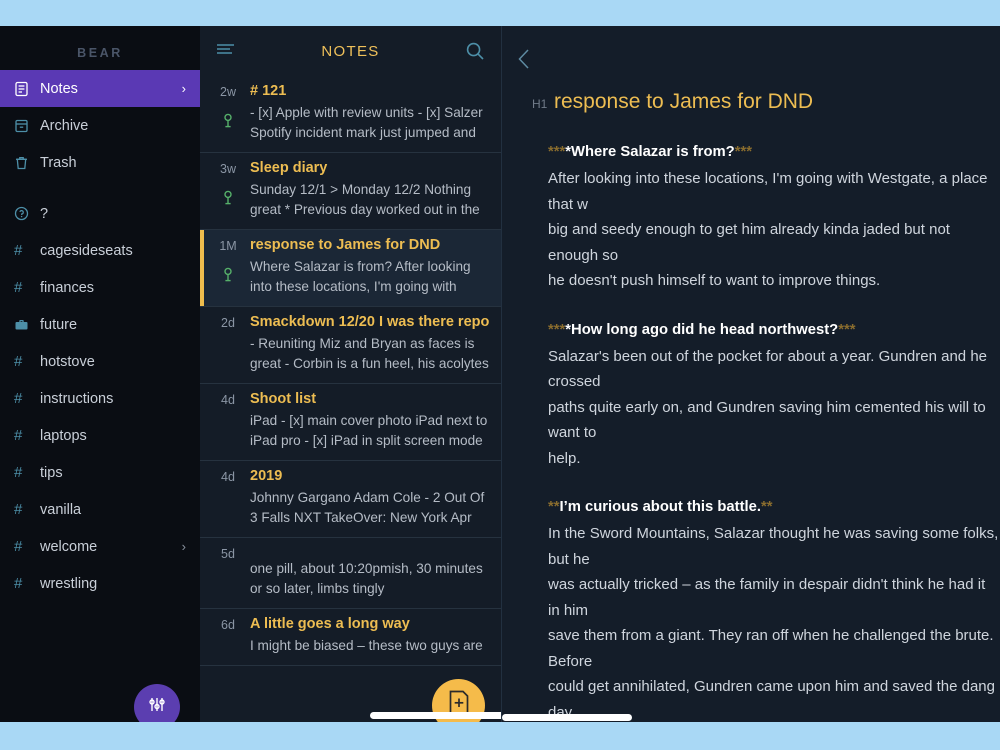  What do you see at coordinates (500, 13) in the screenshot?
I see `top-chrome-band` at bounding box center [500, 13].